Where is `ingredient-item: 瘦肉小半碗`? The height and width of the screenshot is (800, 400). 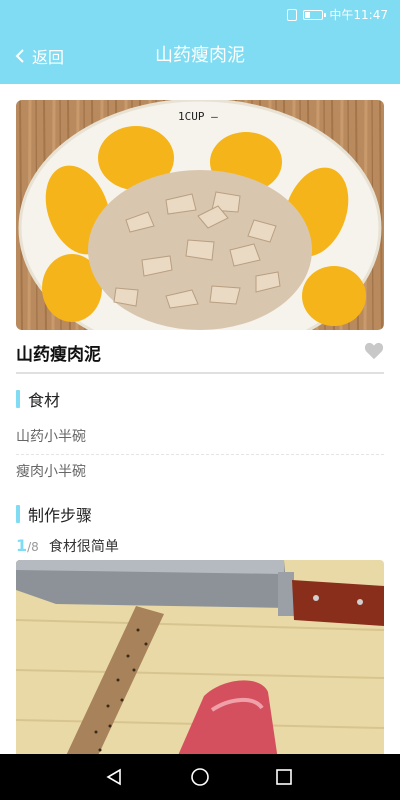
ingredient-item: 瘦肉小半碗 is located at coordinates (51, 472).